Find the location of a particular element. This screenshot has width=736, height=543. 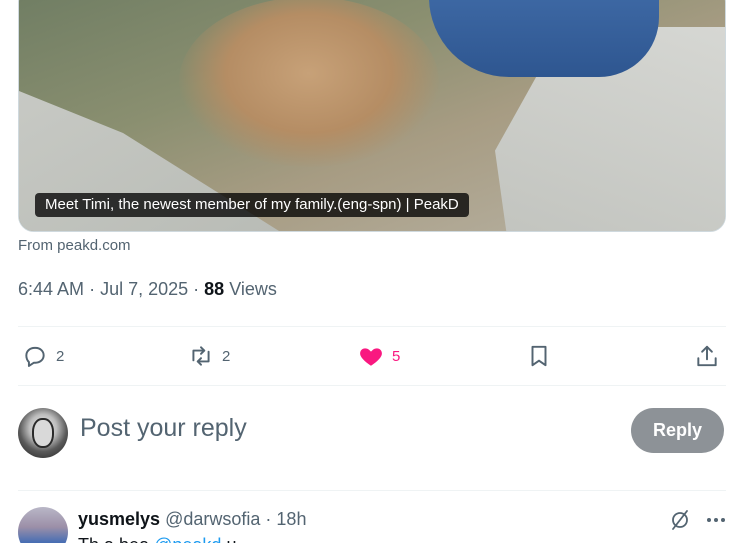

reply-count: 2 is located at coordinates (60, 356).